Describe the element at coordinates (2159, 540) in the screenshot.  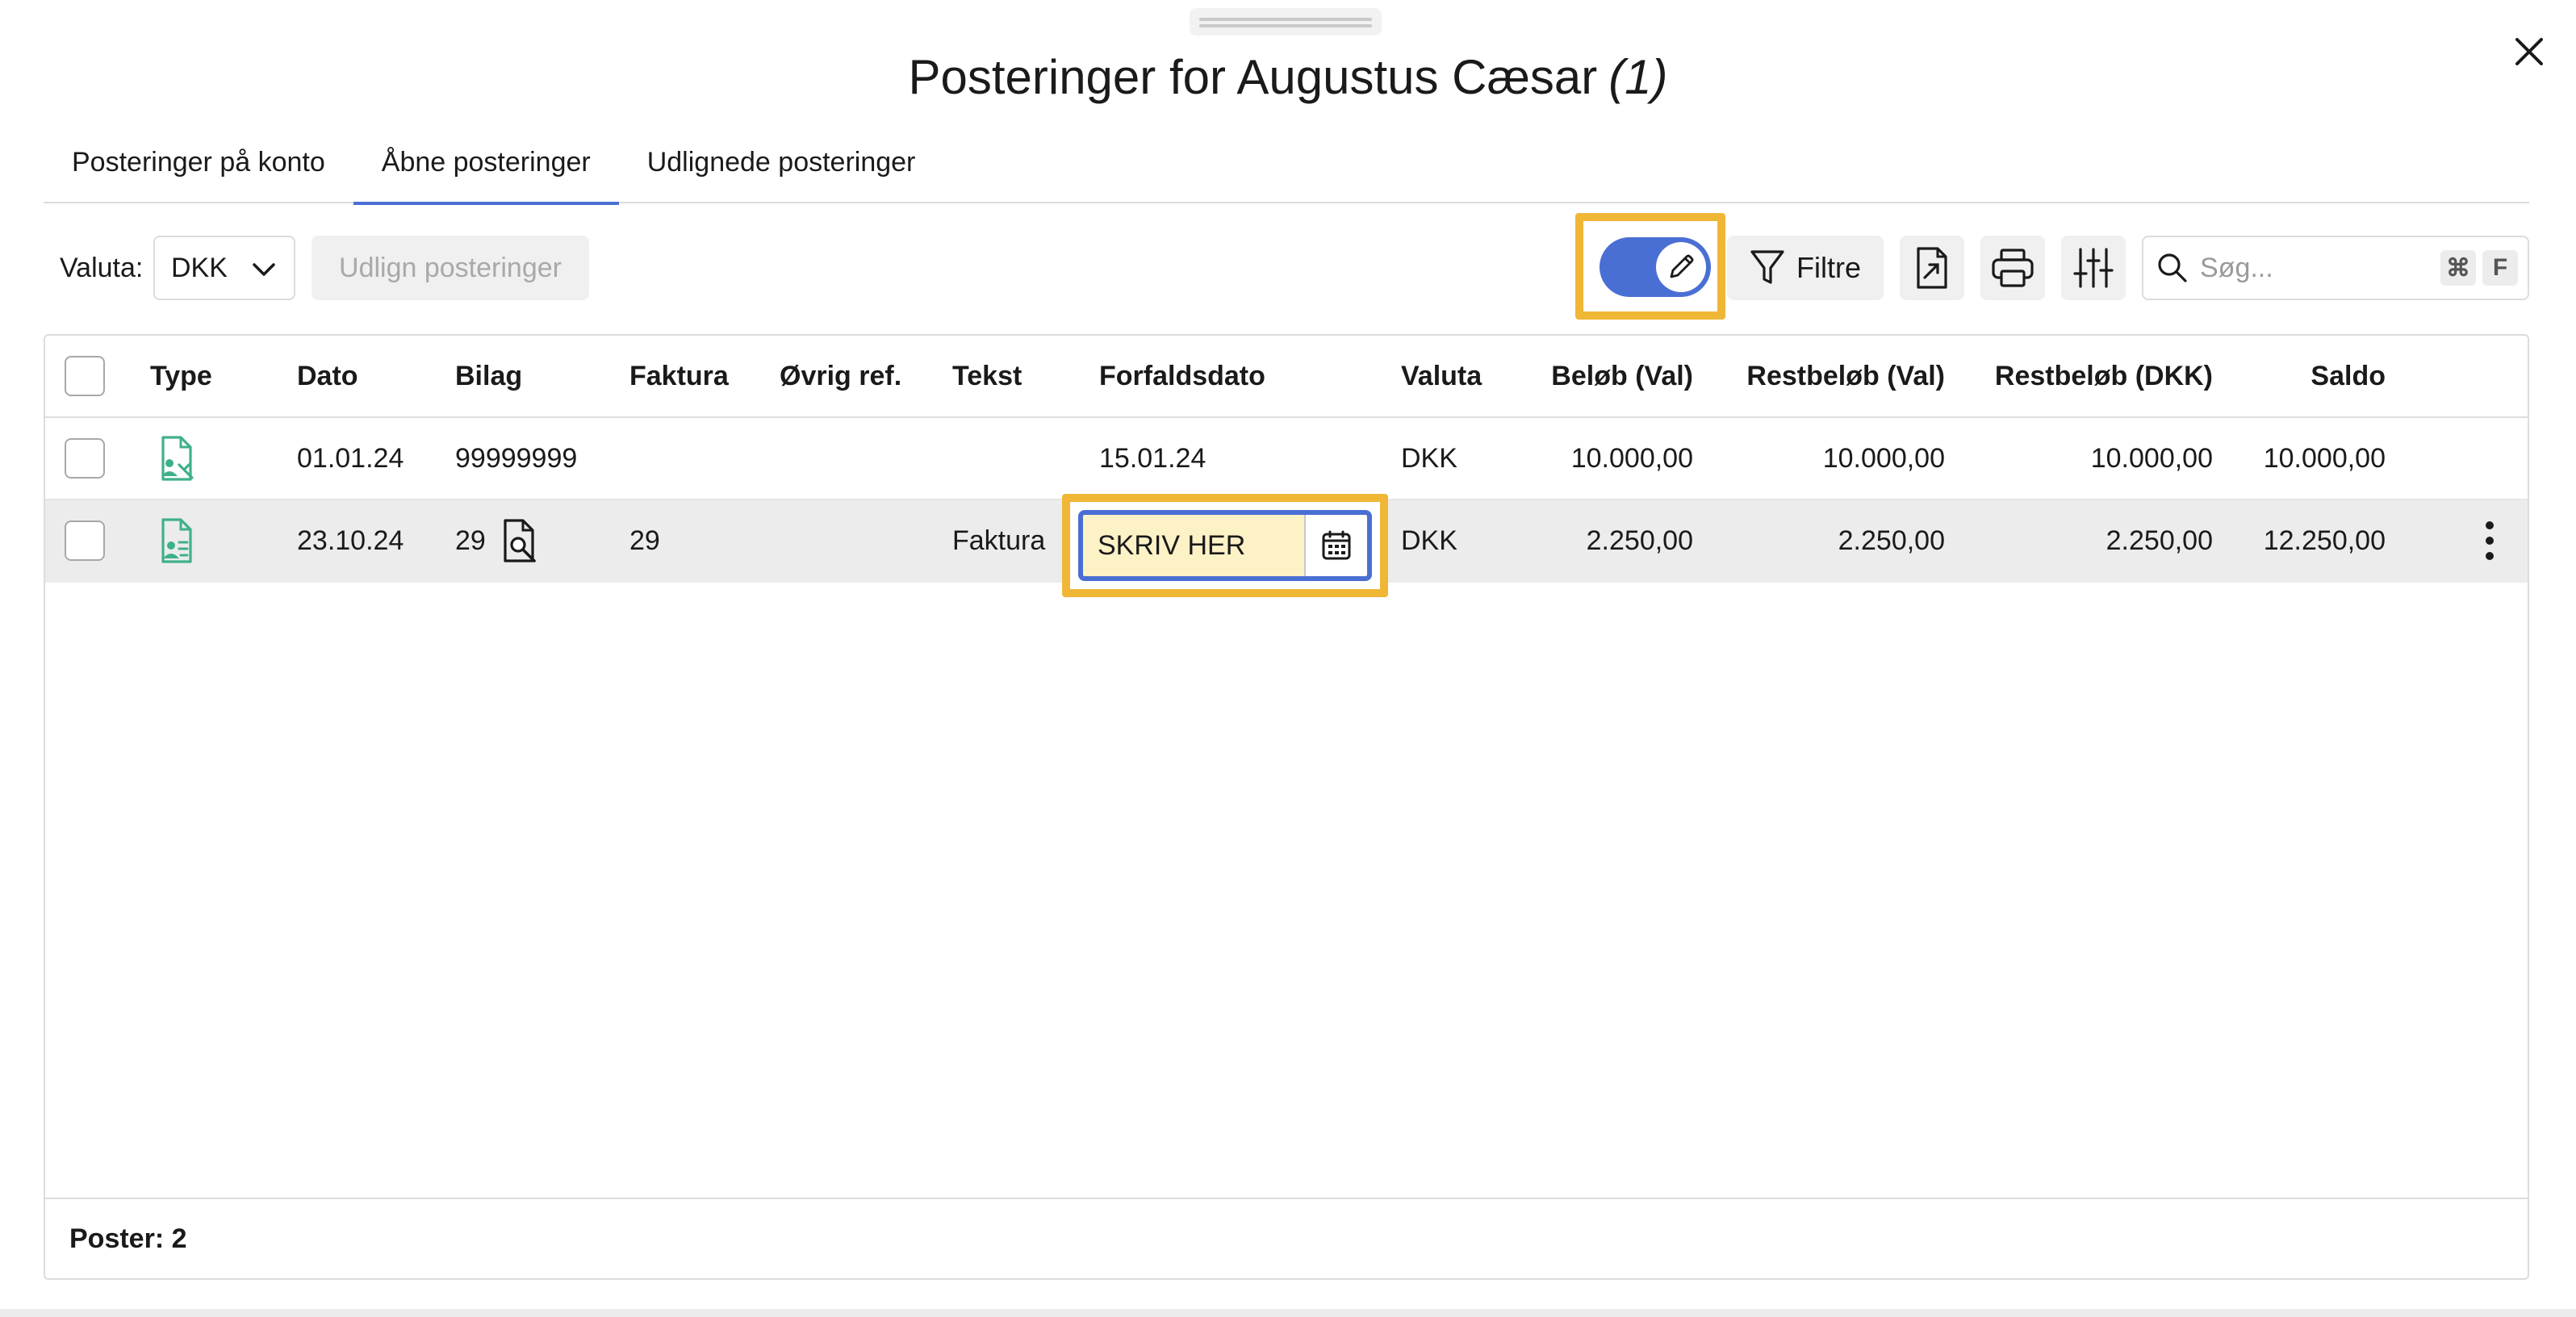
I see `restbelob-dkk-cell: 2.250,00` at that location.